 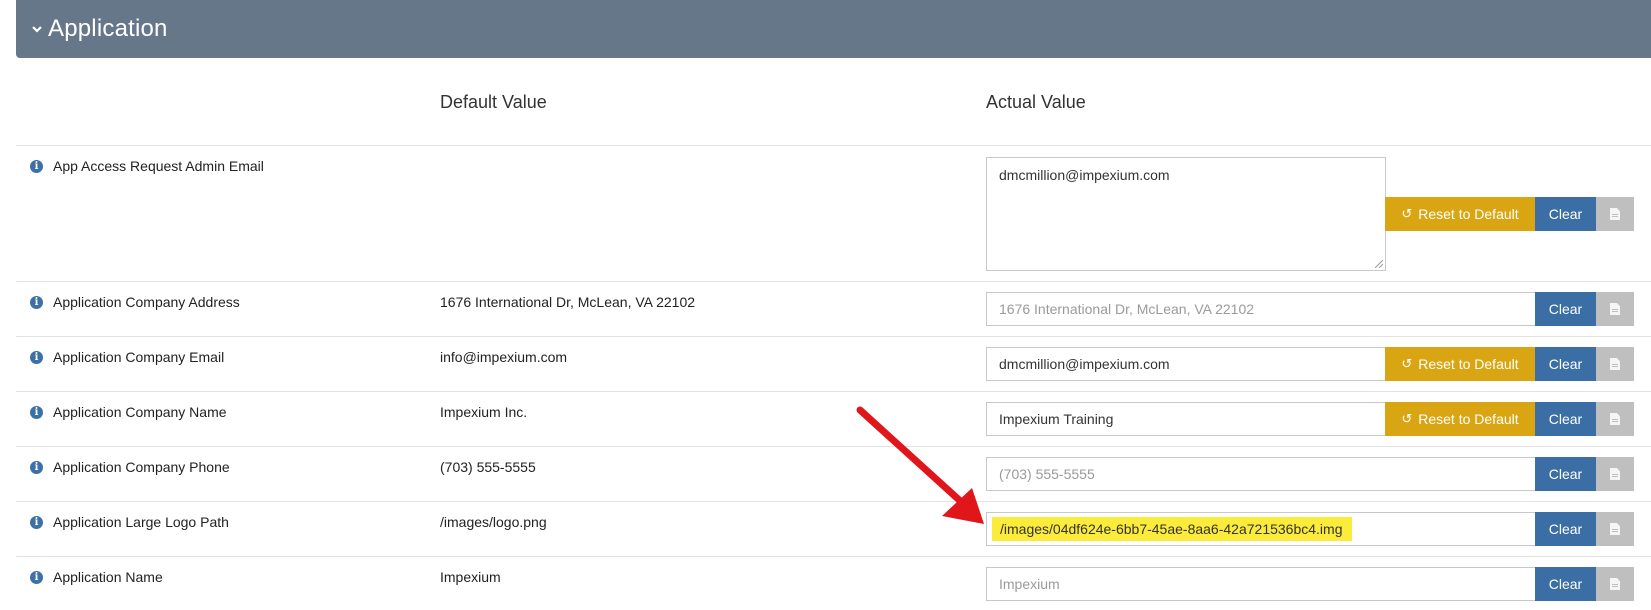 What do you see at coordinates (470, 577) in the screenshot?
I see `default-value: Impexium` at bounding box center [470, 577].